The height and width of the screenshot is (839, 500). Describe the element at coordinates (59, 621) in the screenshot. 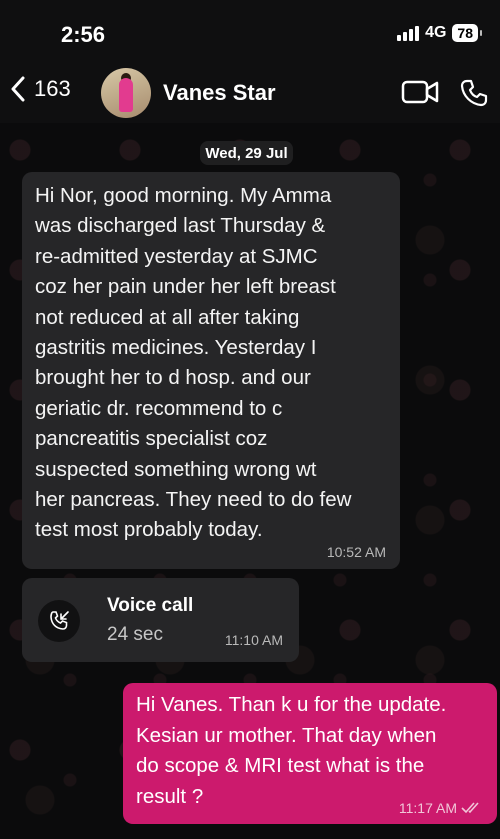

I see `missed-call-icon` at that location.